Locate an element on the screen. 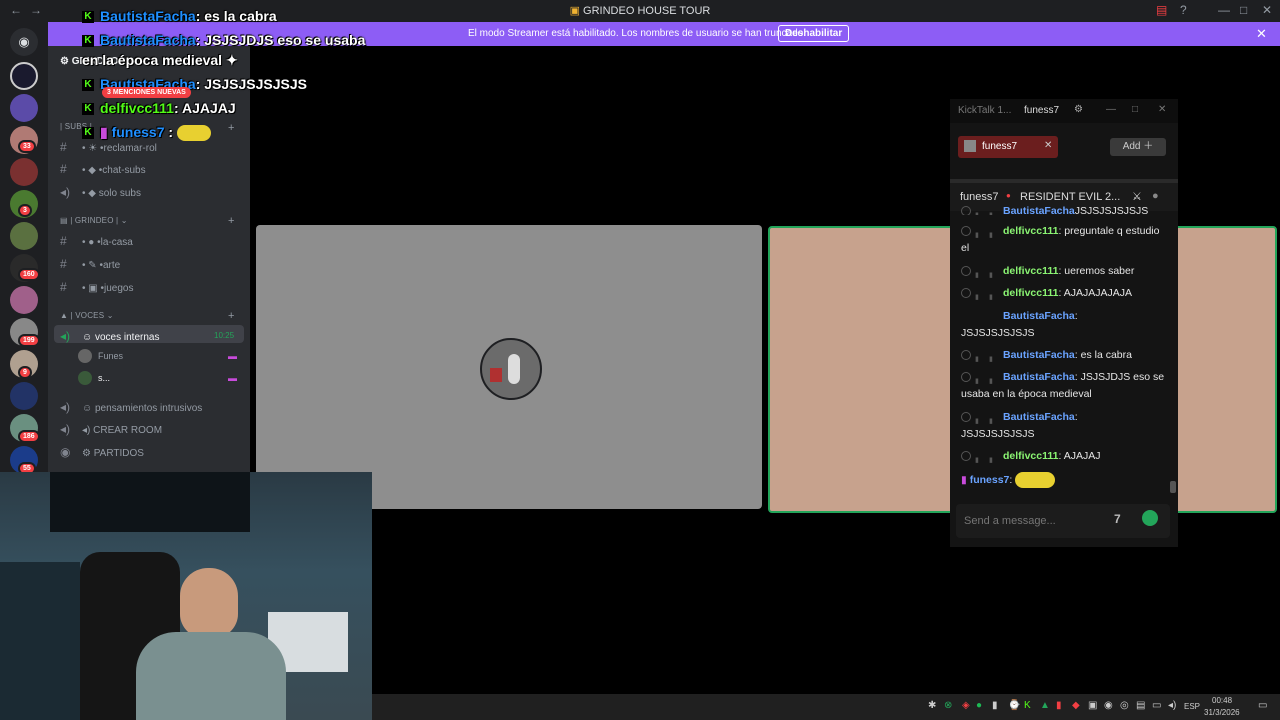 The width and height of the screenshot is (1280, 720). voice-channel: ◉ ⚙ PARTIDOS is located at coordinates (102, 452).